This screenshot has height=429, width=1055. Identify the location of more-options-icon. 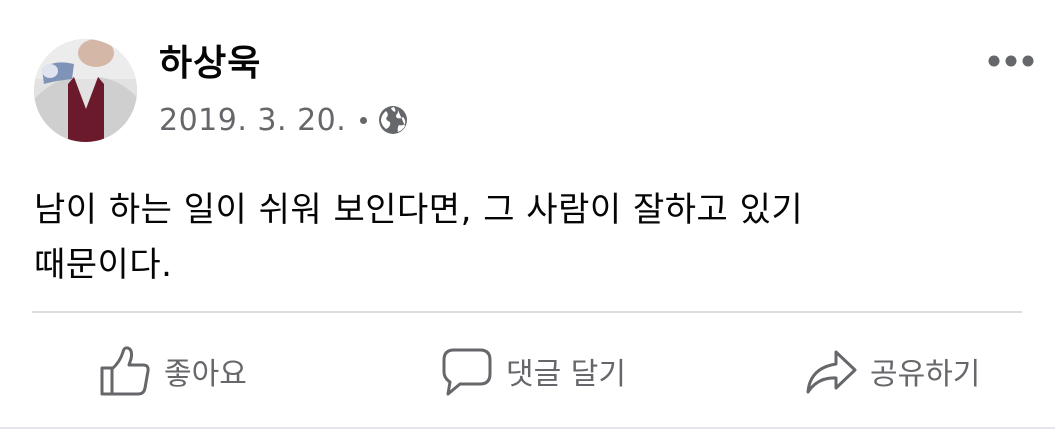
(1011, 61).